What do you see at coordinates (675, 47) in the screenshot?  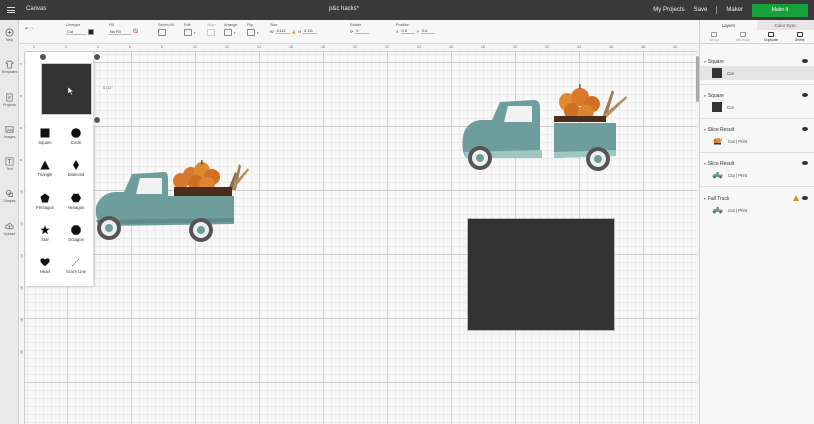 I see `ruler-tick-label: 40` at bounding box center [675, 47].